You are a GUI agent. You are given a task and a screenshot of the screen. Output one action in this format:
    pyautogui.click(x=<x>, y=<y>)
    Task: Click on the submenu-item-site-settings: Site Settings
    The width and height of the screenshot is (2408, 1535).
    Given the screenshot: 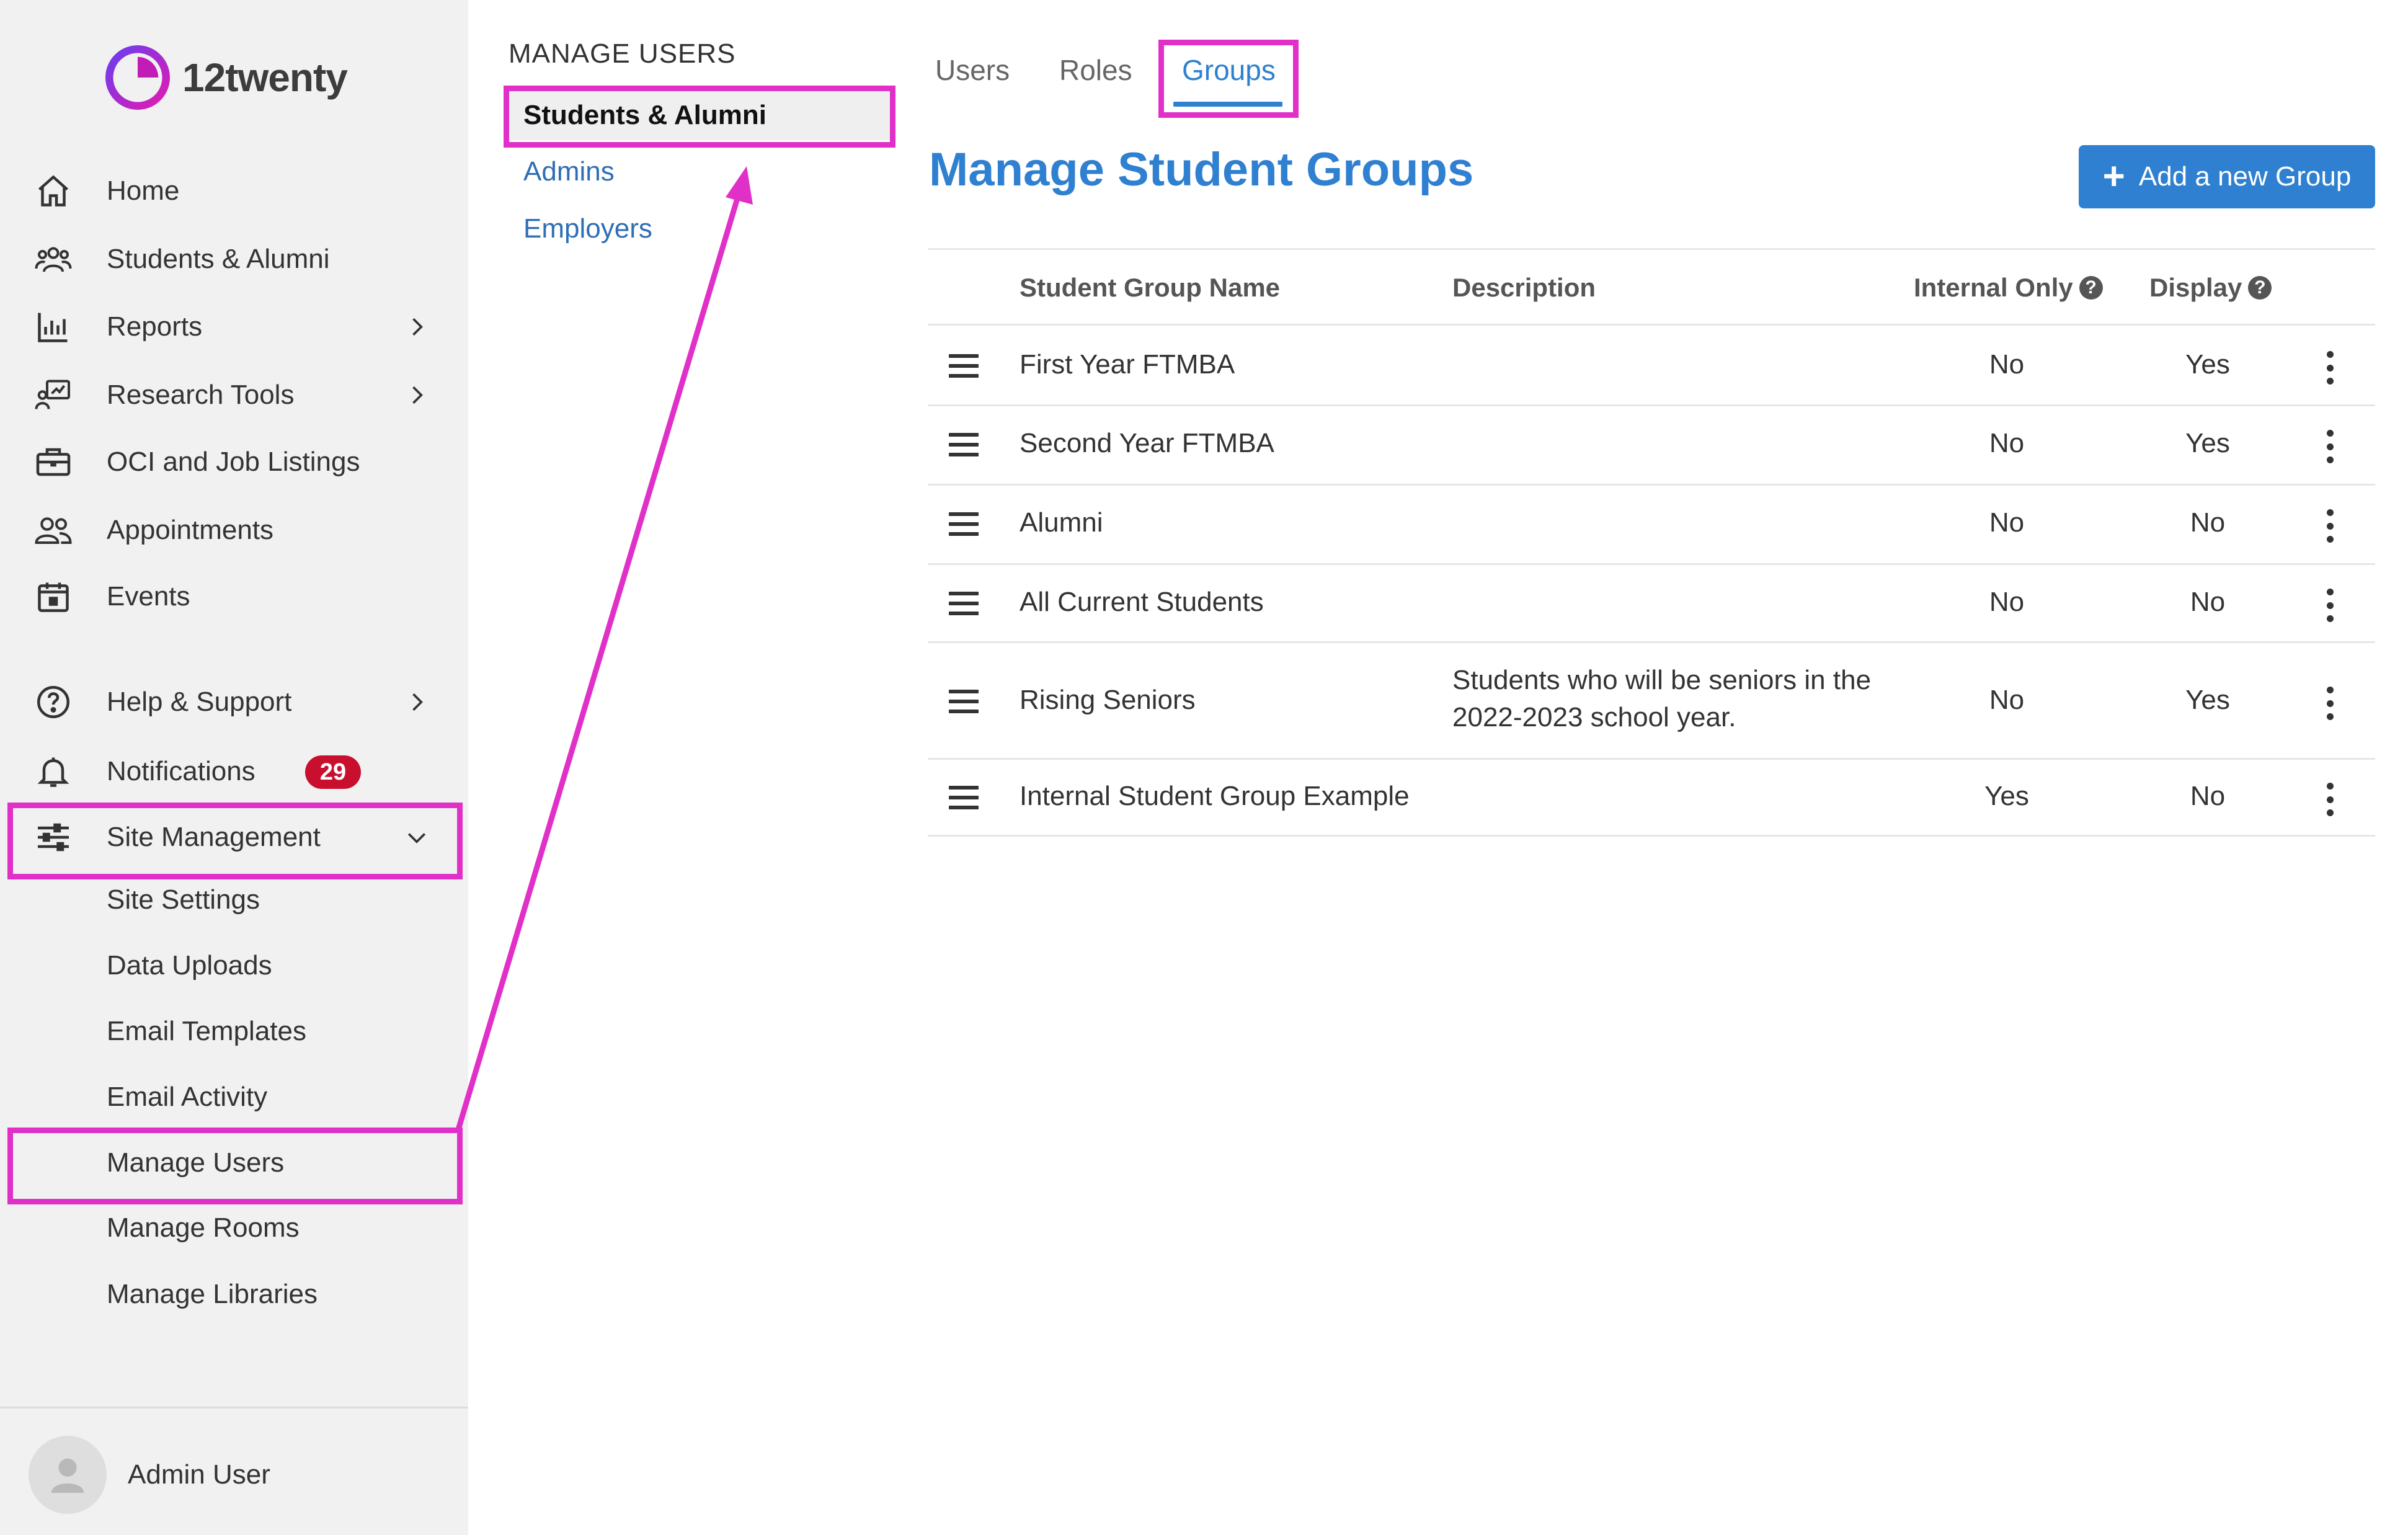 What is the action you would take?
    pyautogui.click(x=183, y=900)
    